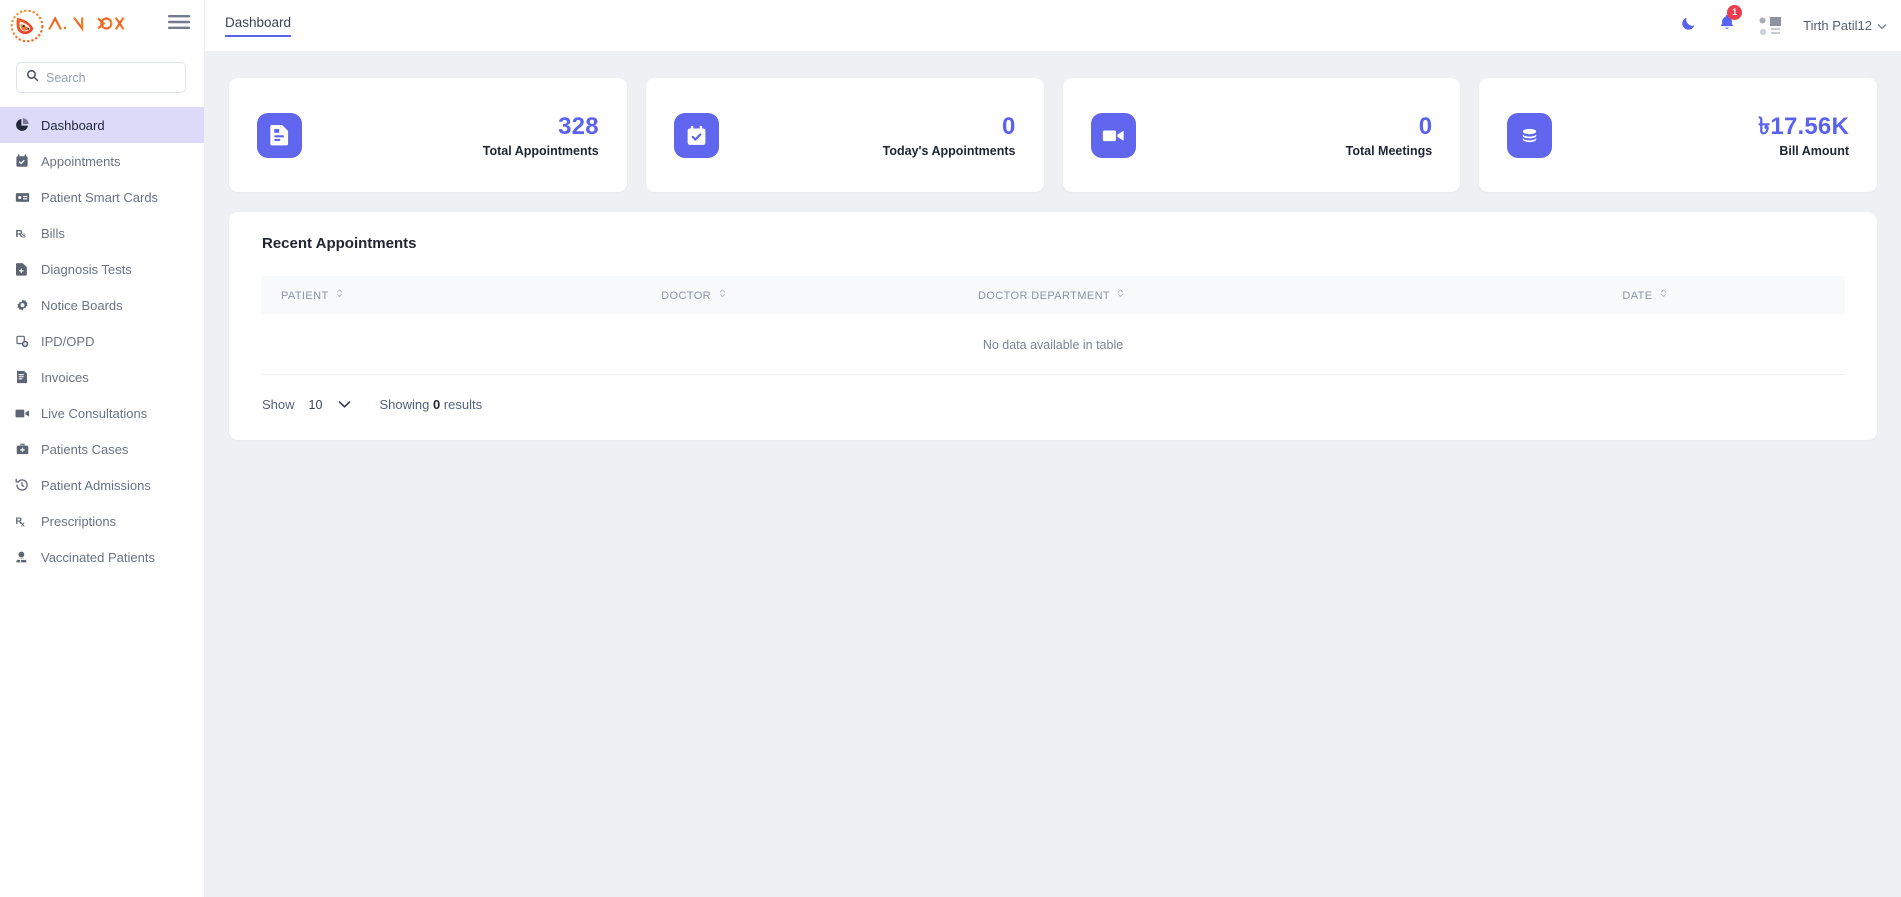 The width and height of the screenshot is (1901, 897). I want to click on search-input, so click(111, 77).